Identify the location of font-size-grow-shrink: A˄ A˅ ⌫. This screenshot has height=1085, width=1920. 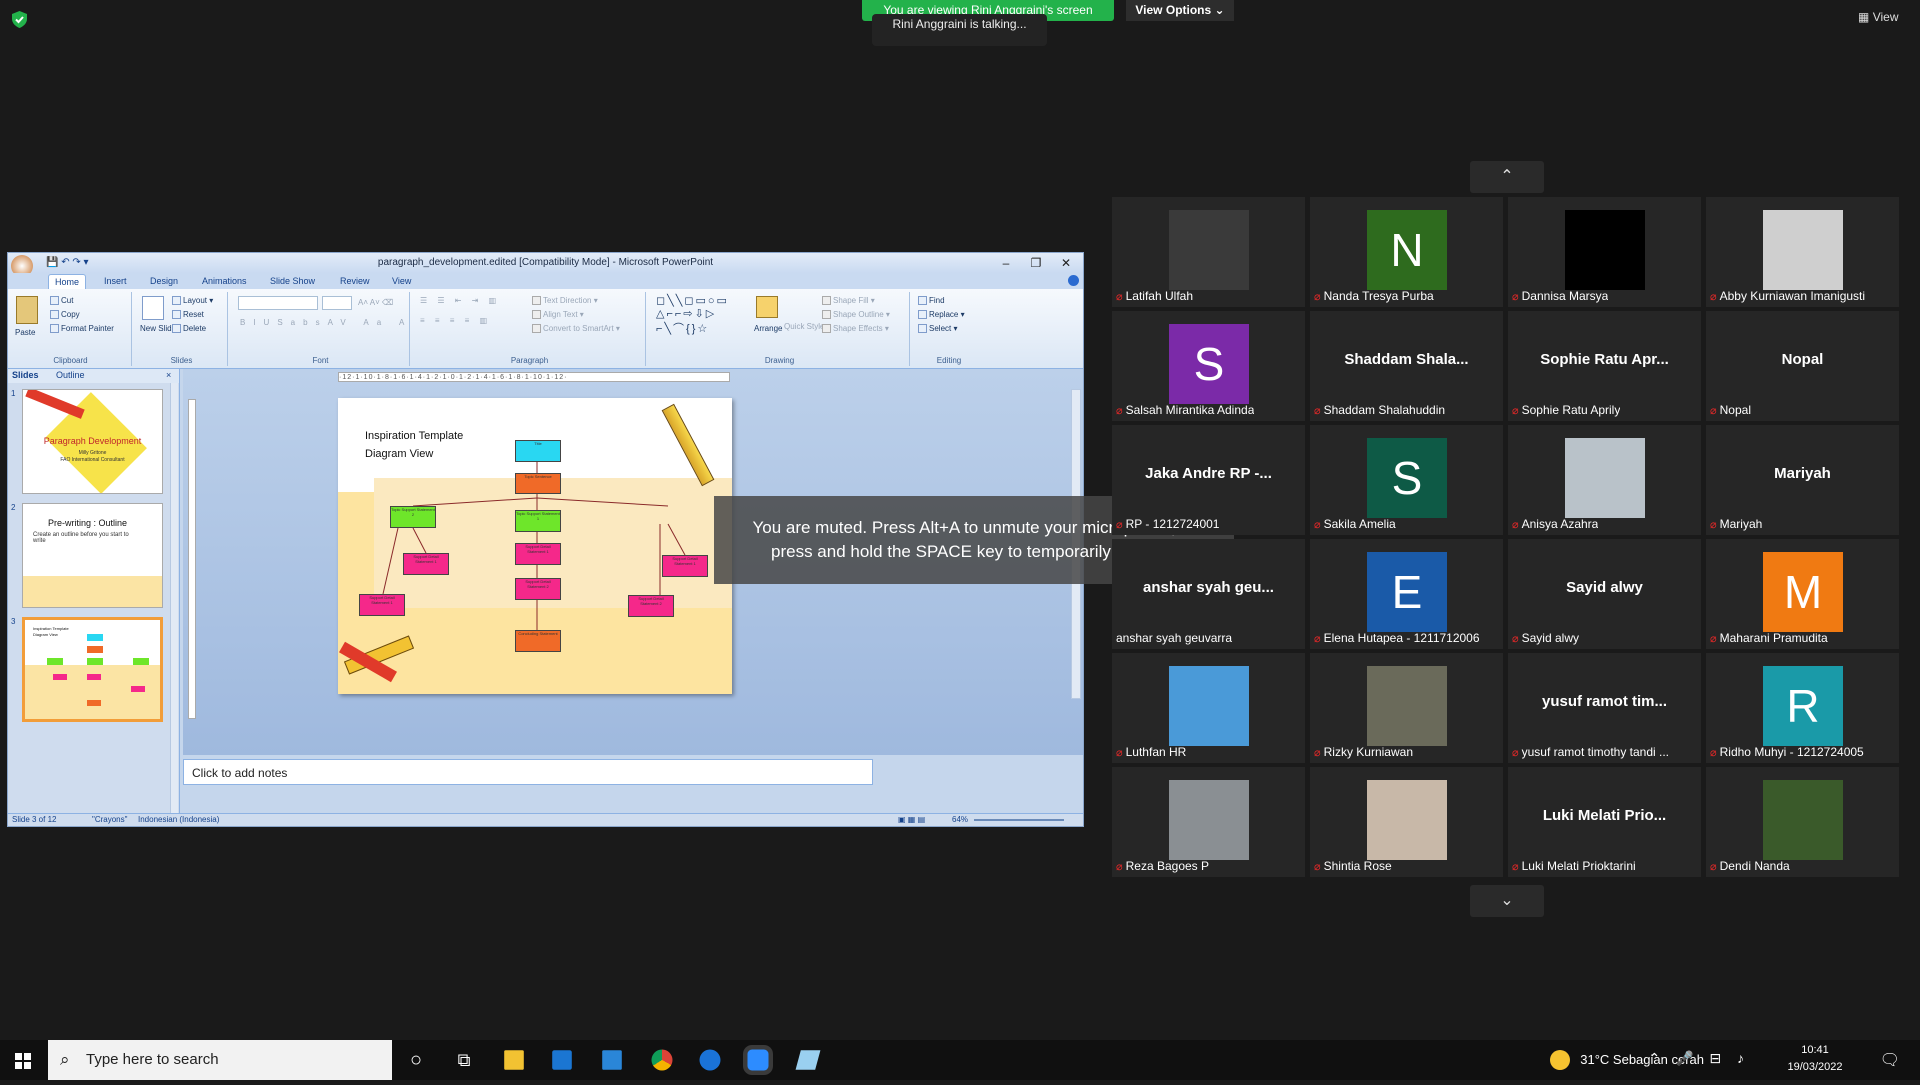
(375, 302).